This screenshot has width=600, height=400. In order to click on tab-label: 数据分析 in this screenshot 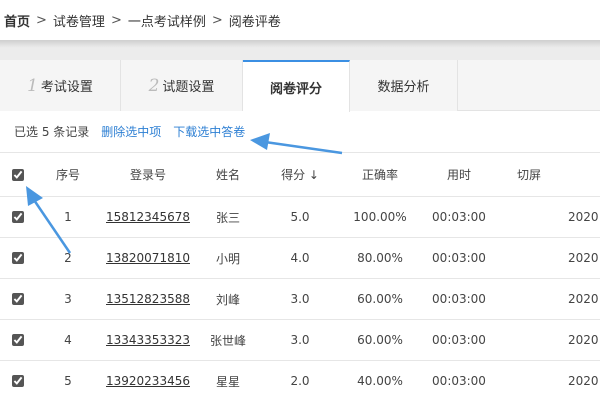, I will do `click(403, 87)`.